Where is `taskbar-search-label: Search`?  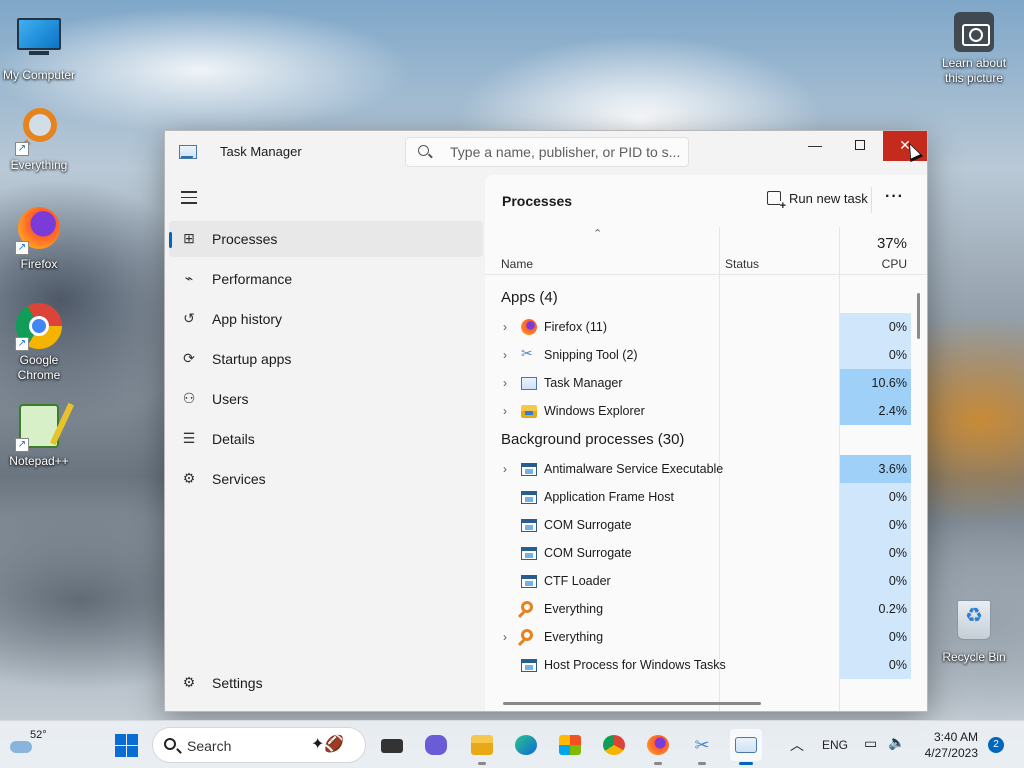 taskbar-search-label: Search is located at coordinates (209, 746).